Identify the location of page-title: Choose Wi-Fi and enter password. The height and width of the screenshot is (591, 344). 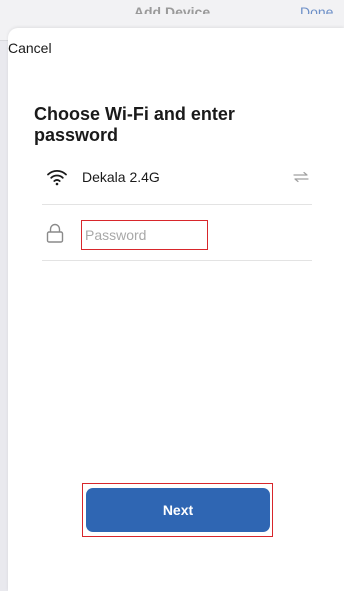
(134, 124).